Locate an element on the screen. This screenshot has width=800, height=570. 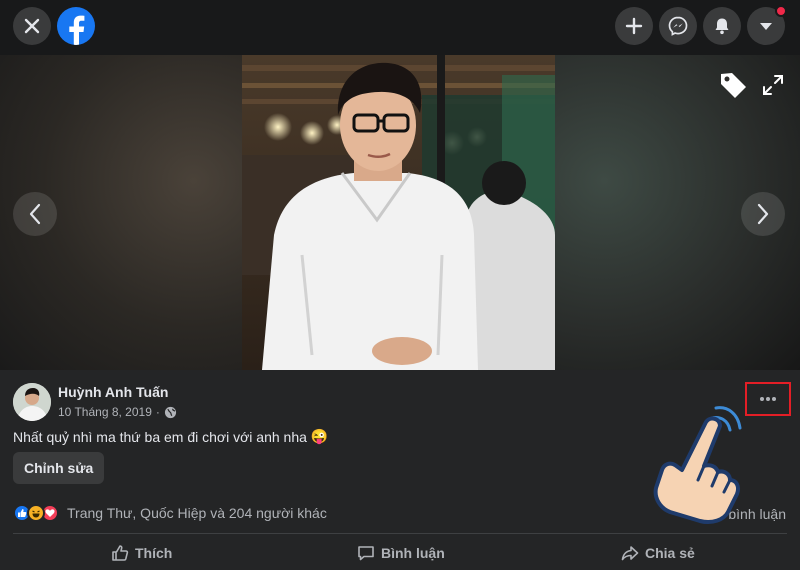
create-button is located at coordinates (634, 26).